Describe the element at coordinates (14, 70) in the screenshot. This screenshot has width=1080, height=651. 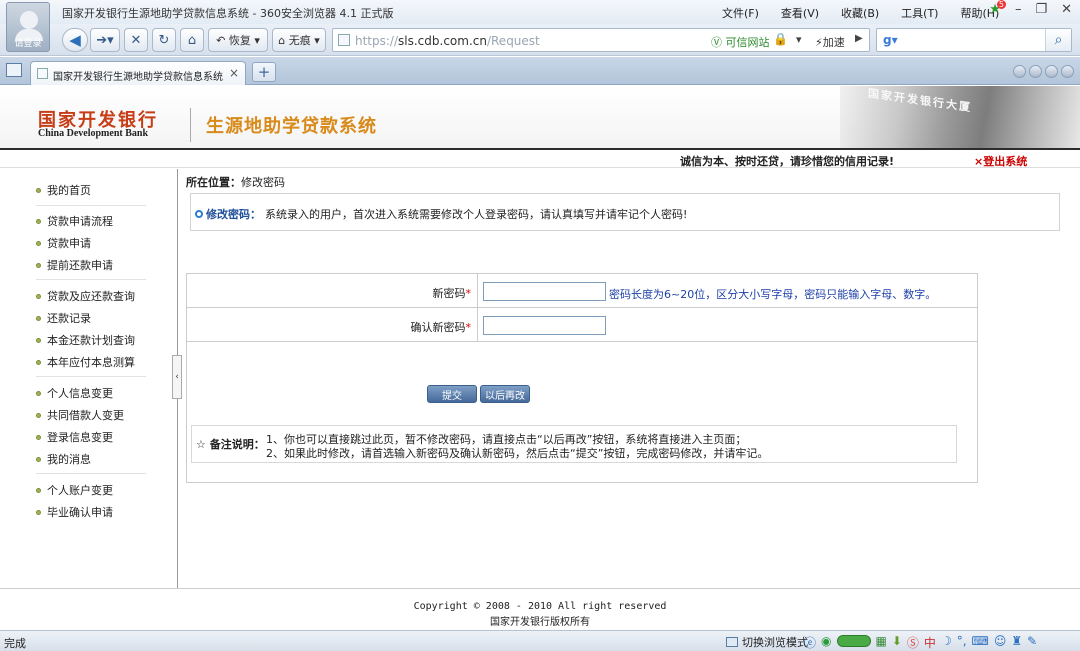
I see `sidebar-toggle-icon` at that location.